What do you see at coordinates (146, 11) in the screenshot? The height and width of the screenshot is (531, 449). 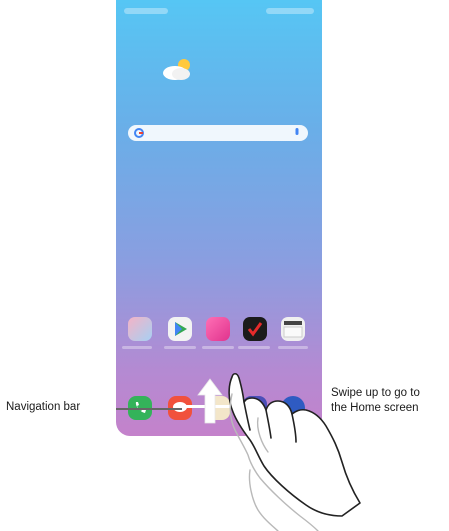 I see `status-bar-left` at bounding box center [146, 11].